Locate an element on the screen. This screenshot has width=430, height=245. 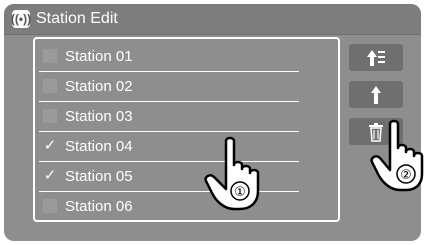
station-label: Station 05 is located at coordinates (99, 176).